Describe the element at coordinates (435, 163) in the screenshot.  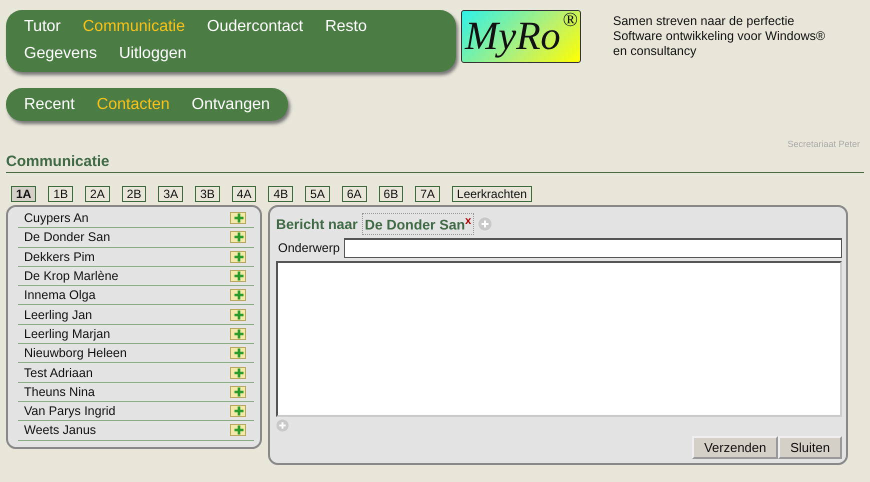
I see `section-heading: Communicatie` at that location.